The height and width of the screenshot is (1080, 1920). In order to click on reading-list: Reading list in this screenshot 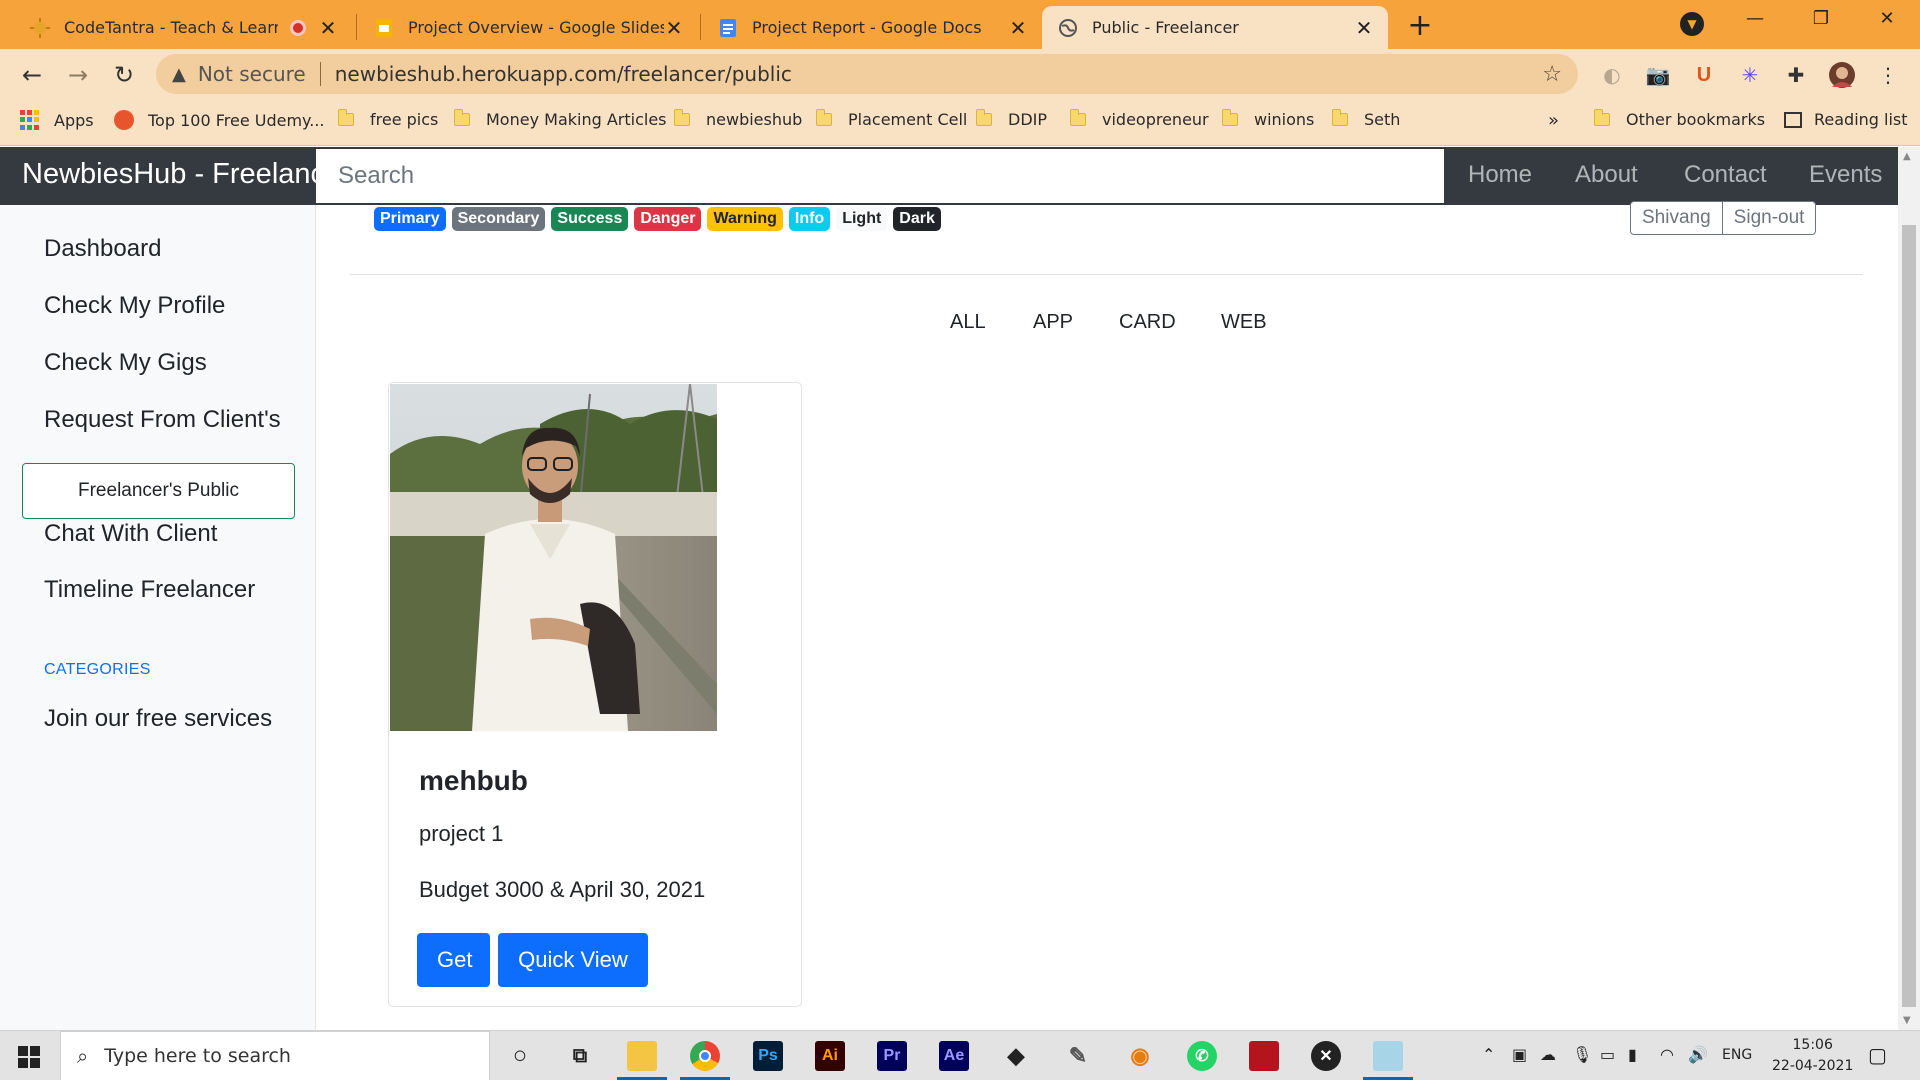, I will do `click(1846, 119)`.